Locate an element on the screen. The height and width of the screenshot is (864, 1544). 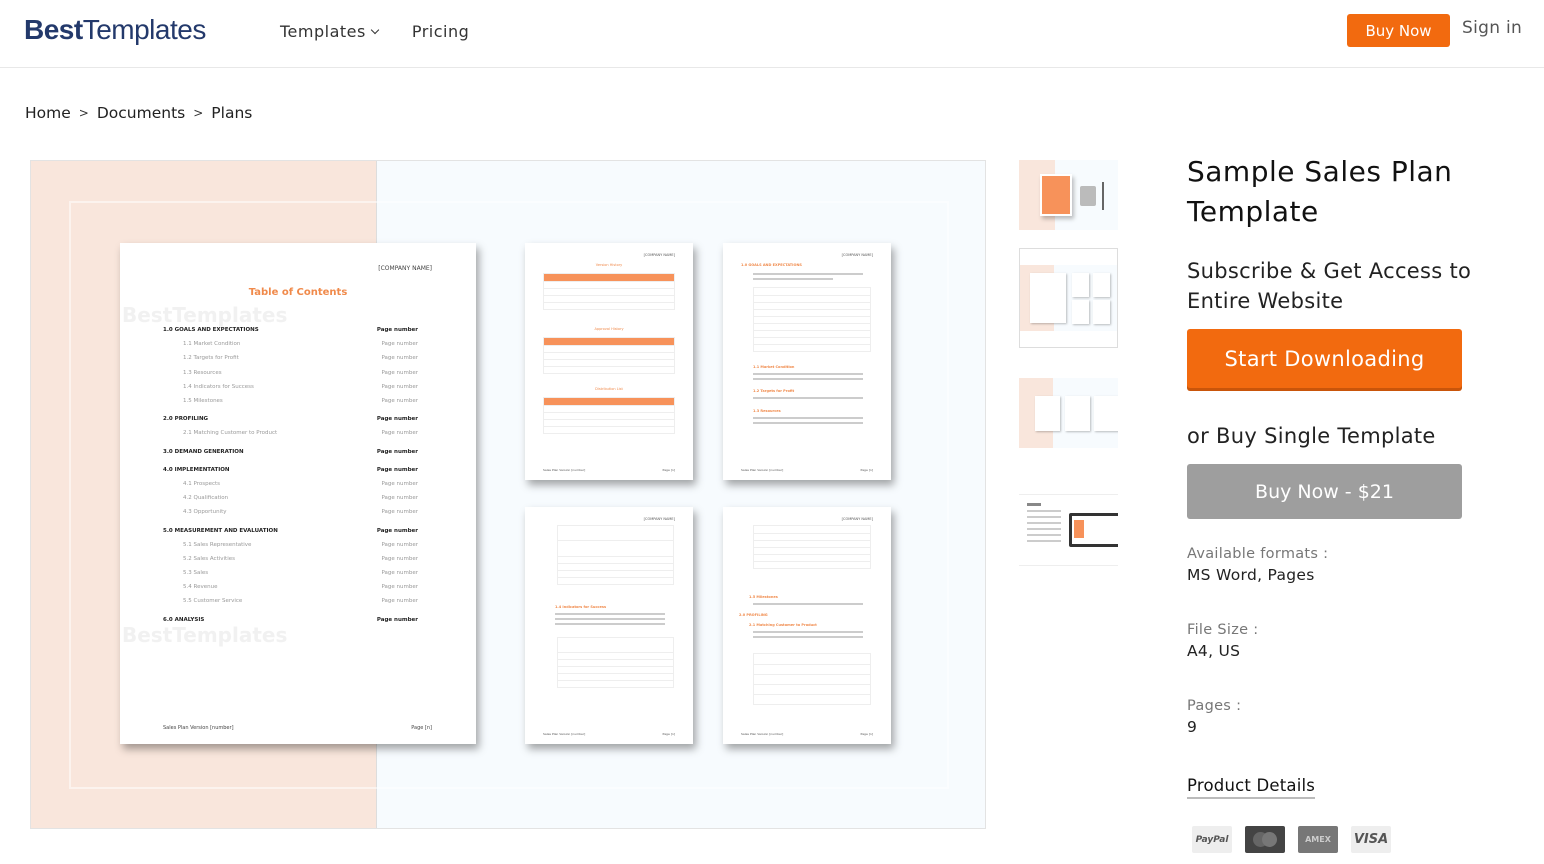
toc-row: 4.1 Prospects Page number is located at coordinates (290, 484).